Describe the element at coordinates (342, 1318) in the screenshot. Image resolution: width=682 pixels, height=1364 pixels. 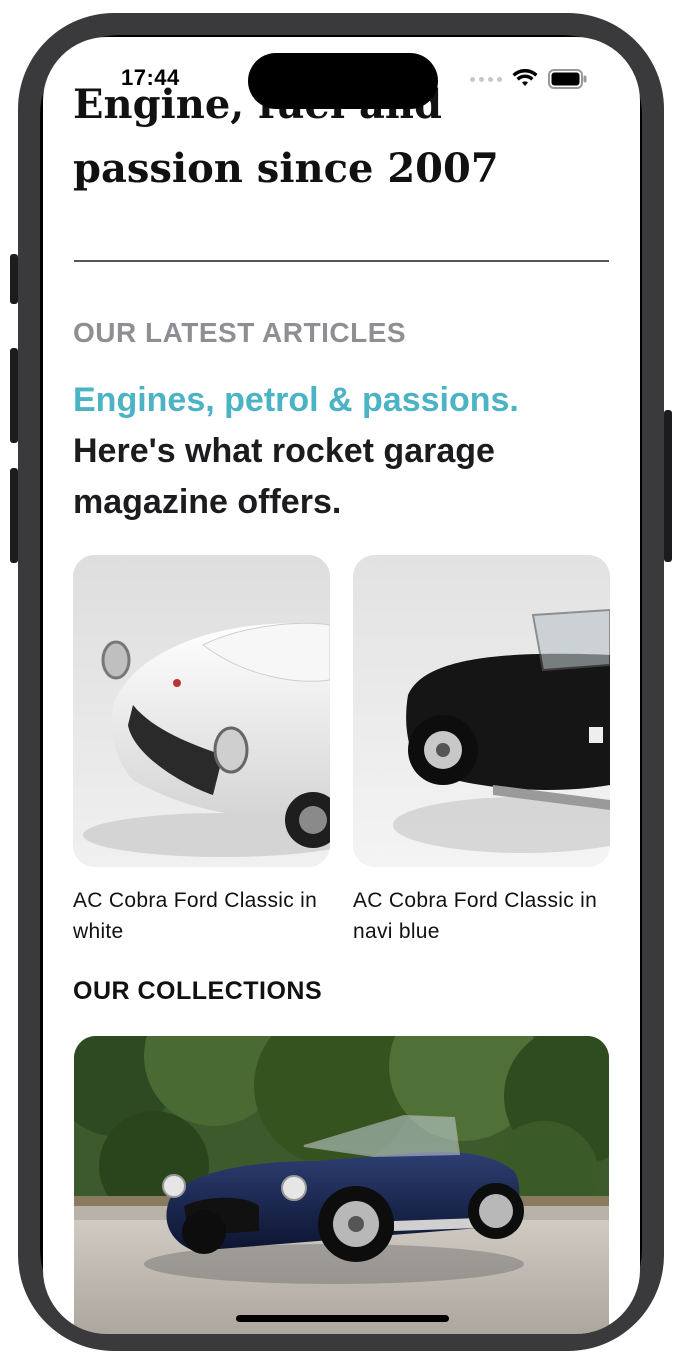
I see `home-indicator` at that location.